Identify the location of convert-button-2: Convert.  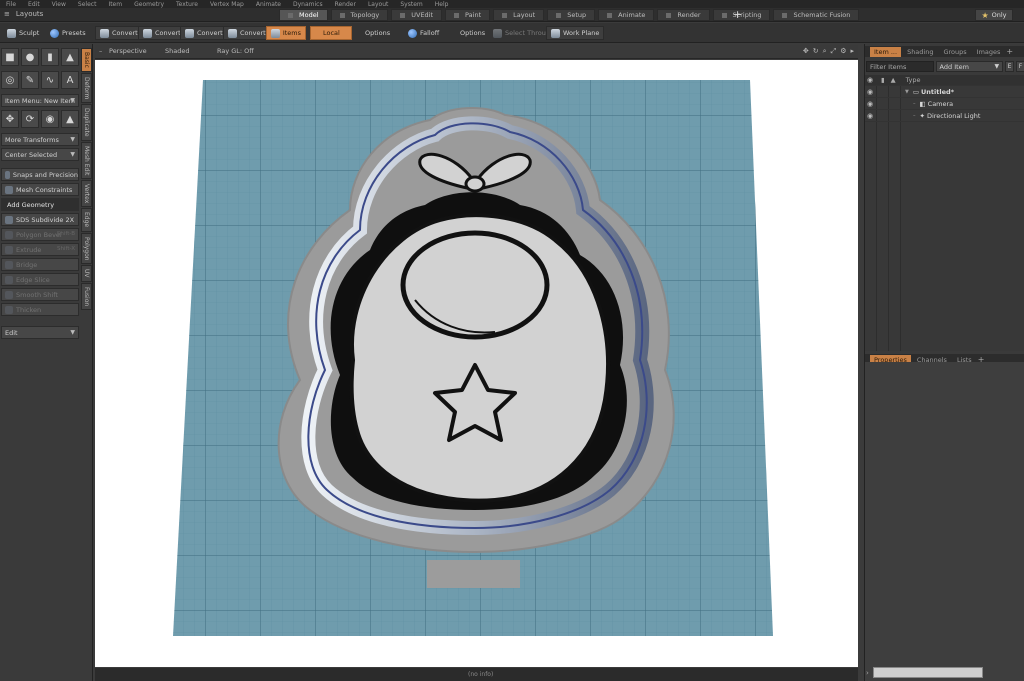
(162, 33).